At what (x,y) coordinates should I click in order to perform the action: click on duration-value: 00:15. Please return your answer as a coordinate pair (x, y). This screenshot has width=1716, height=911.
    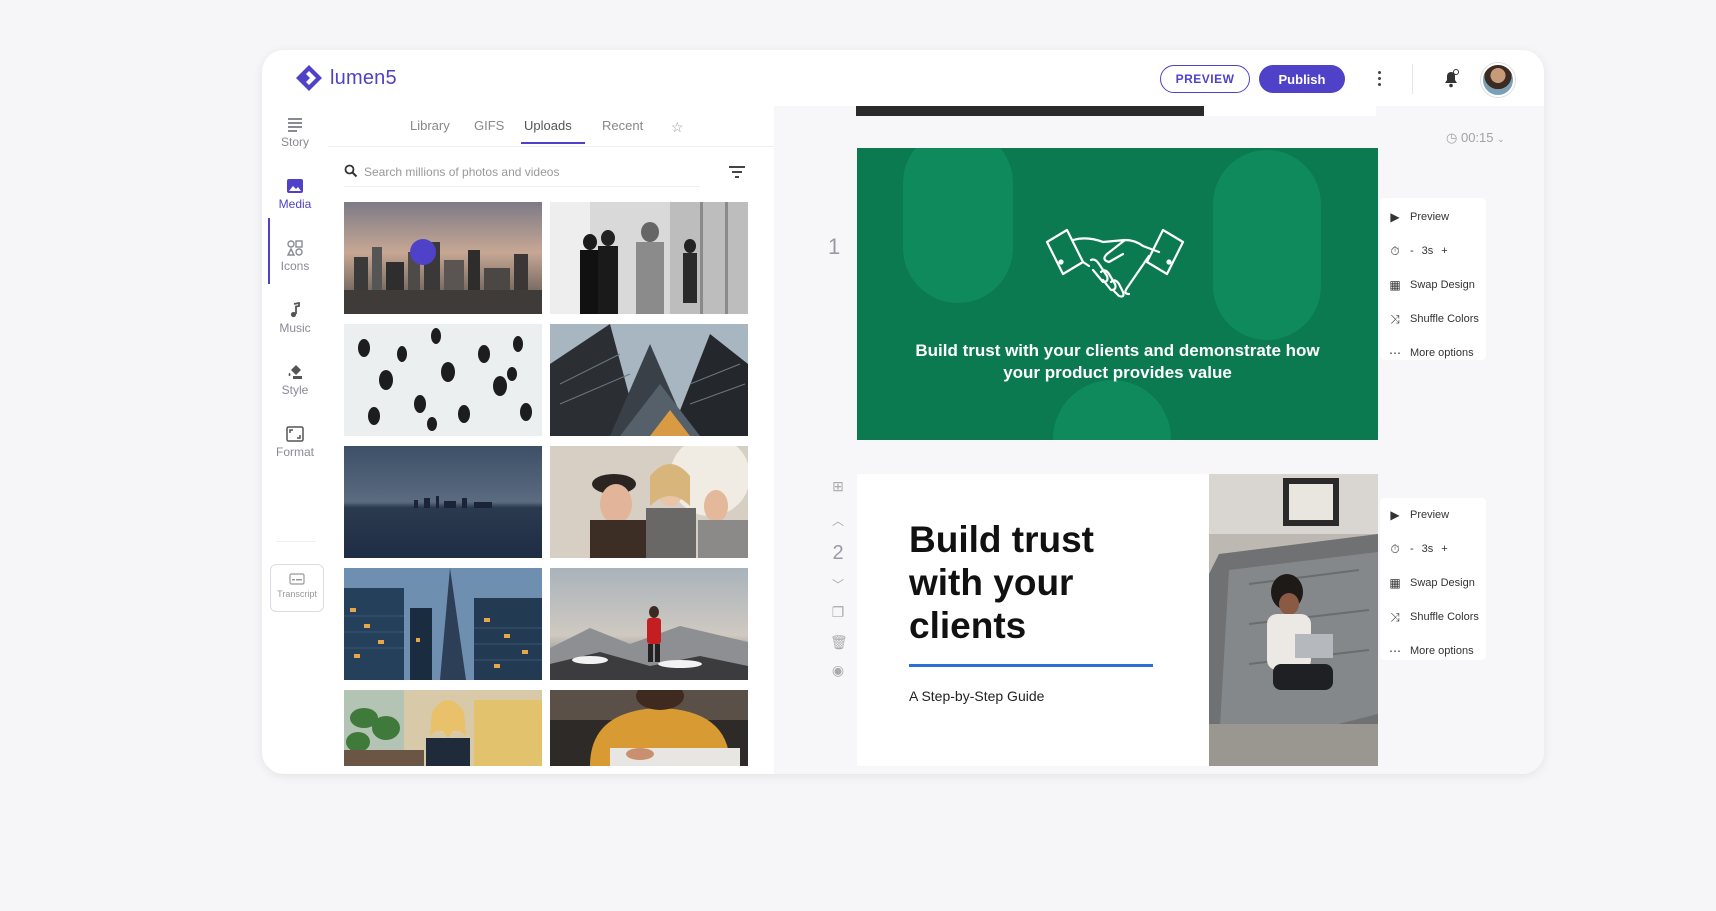
    Looking at the image, I should click on (1477, 137).